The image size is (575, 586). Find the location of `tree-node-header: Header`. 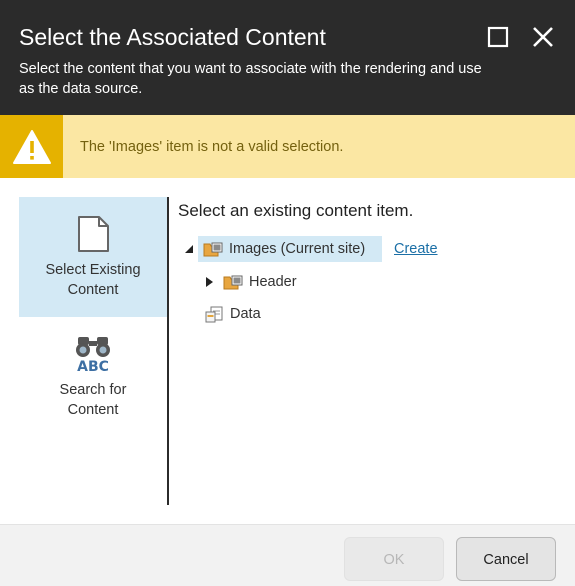

tree-node-header: Header is located at coordinates (273, 282).